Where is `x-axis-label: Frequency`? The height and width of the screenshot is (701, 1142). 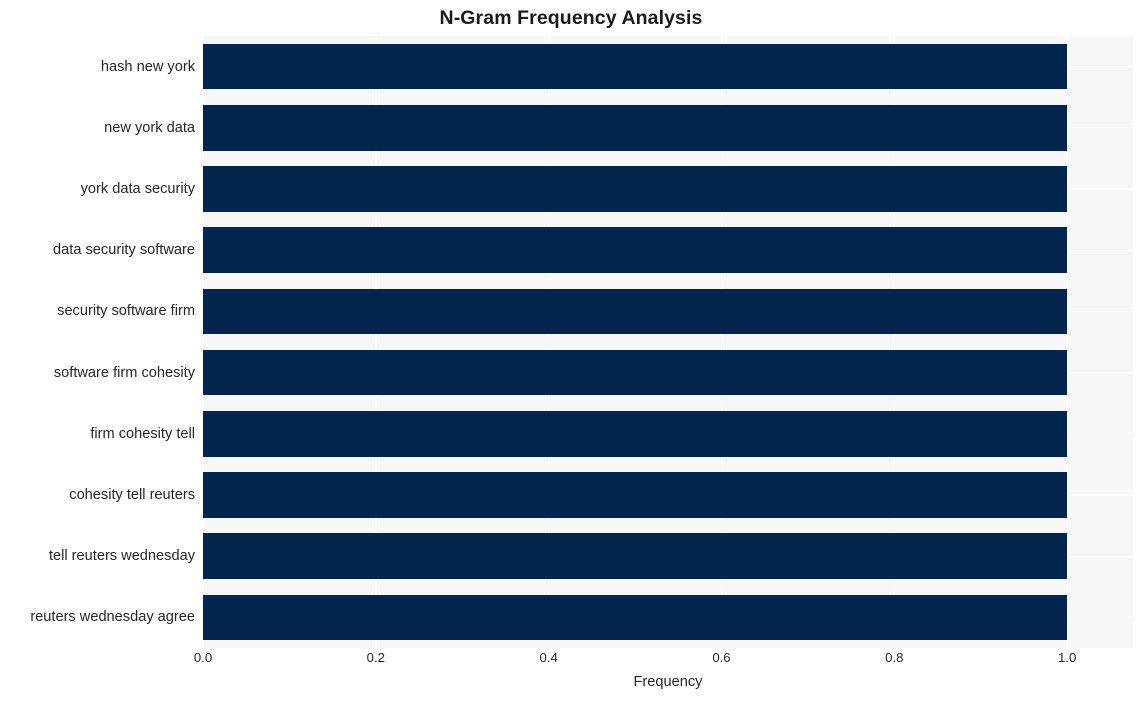 x-axis-label: Frequency is located at coordinates (668, 682).